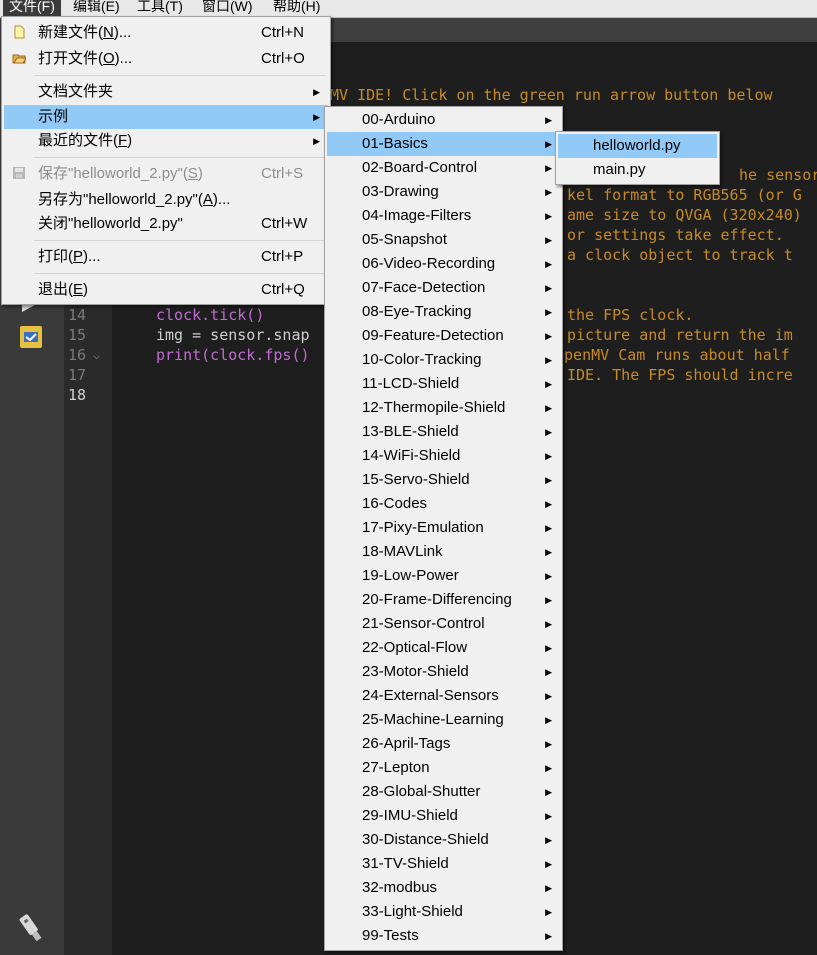 The height and width of the screenshot is (955, 817). Describe the element at coordinates (233, 335) in the screenshot. I see `code-line: img = sensor.snap` at that location.